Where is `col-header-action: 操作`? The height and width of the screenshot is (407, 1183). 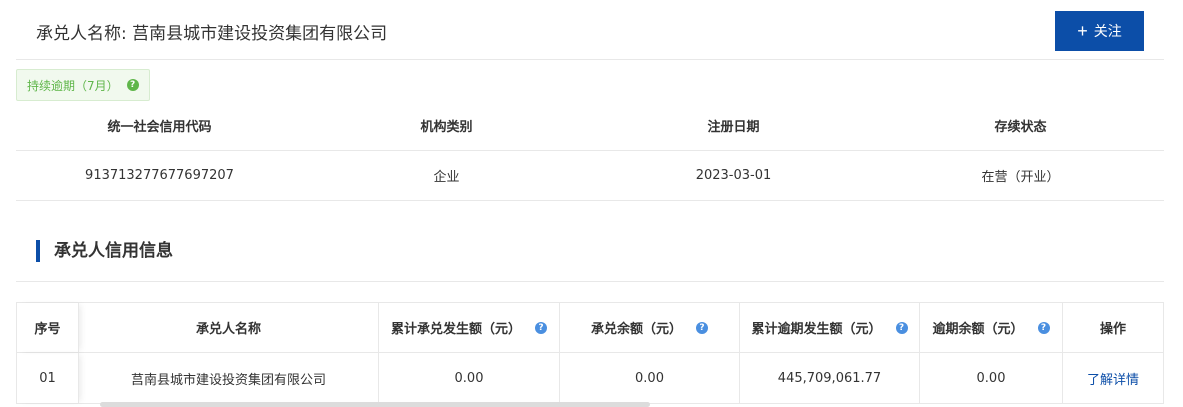 col-header-action: 操作 is located at coordinates (1112, 329).